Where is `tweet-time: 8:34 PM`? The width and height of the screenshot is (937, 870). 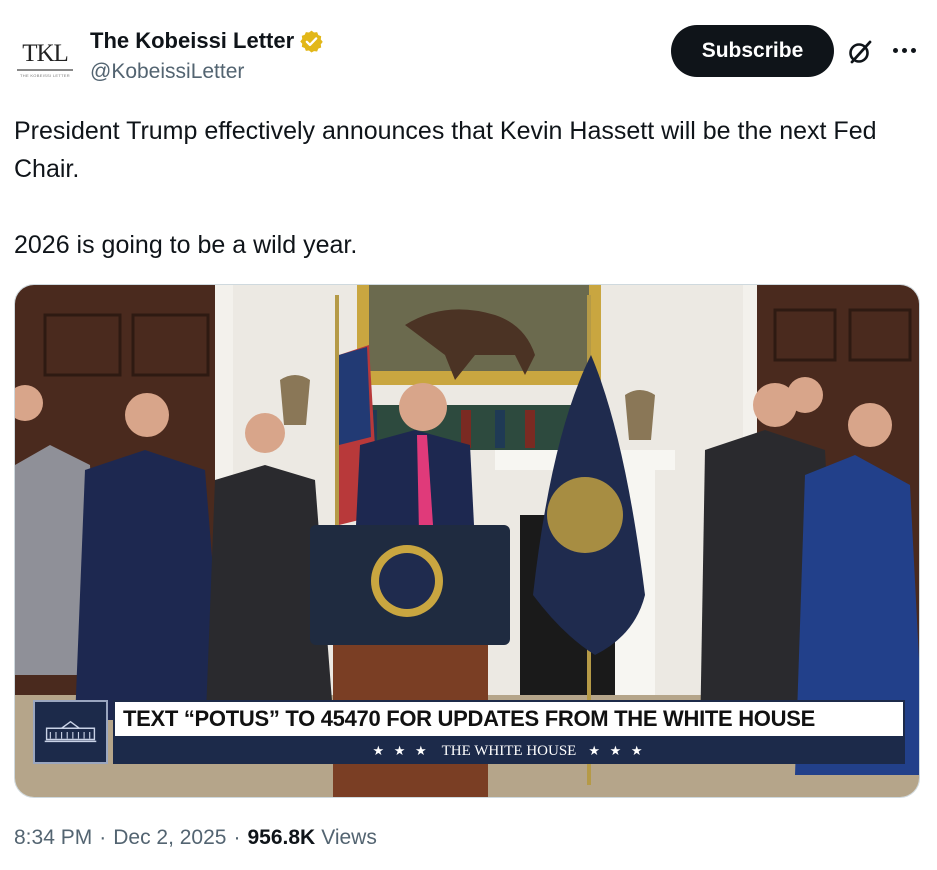
tweet-time: 8:34 PM is located at coordinates (53, 838).